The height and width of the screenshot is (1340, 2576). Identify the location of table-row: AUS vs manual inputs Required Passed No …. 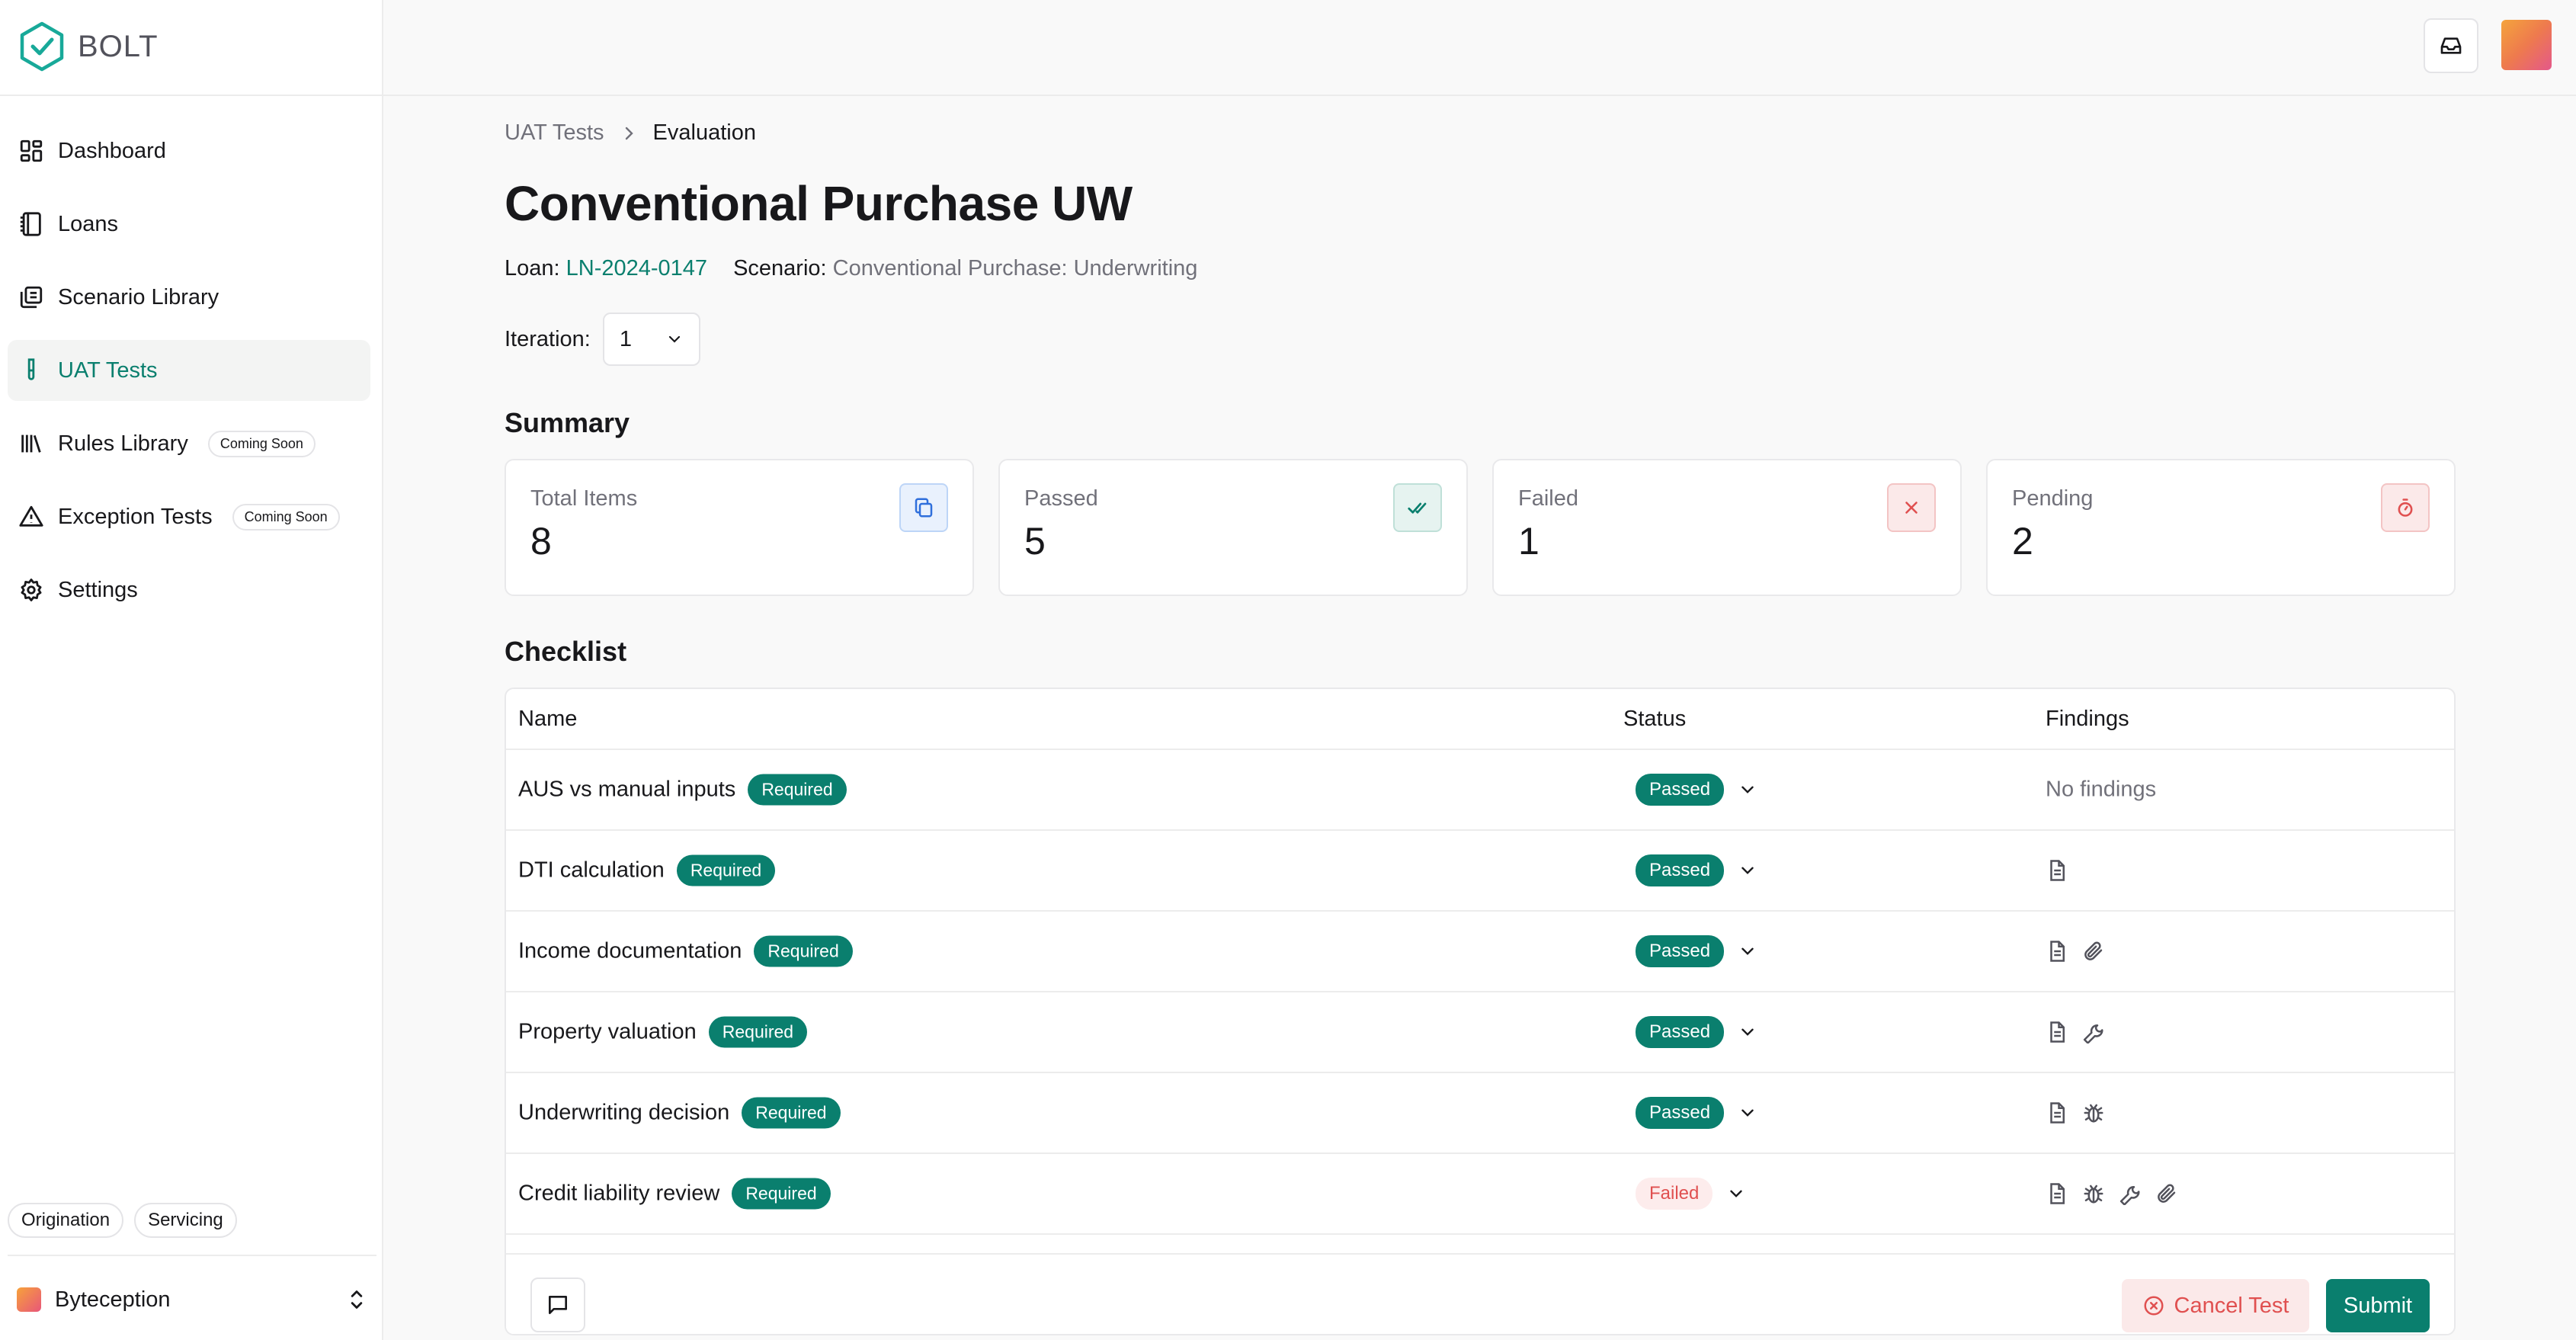
(1480, 790).